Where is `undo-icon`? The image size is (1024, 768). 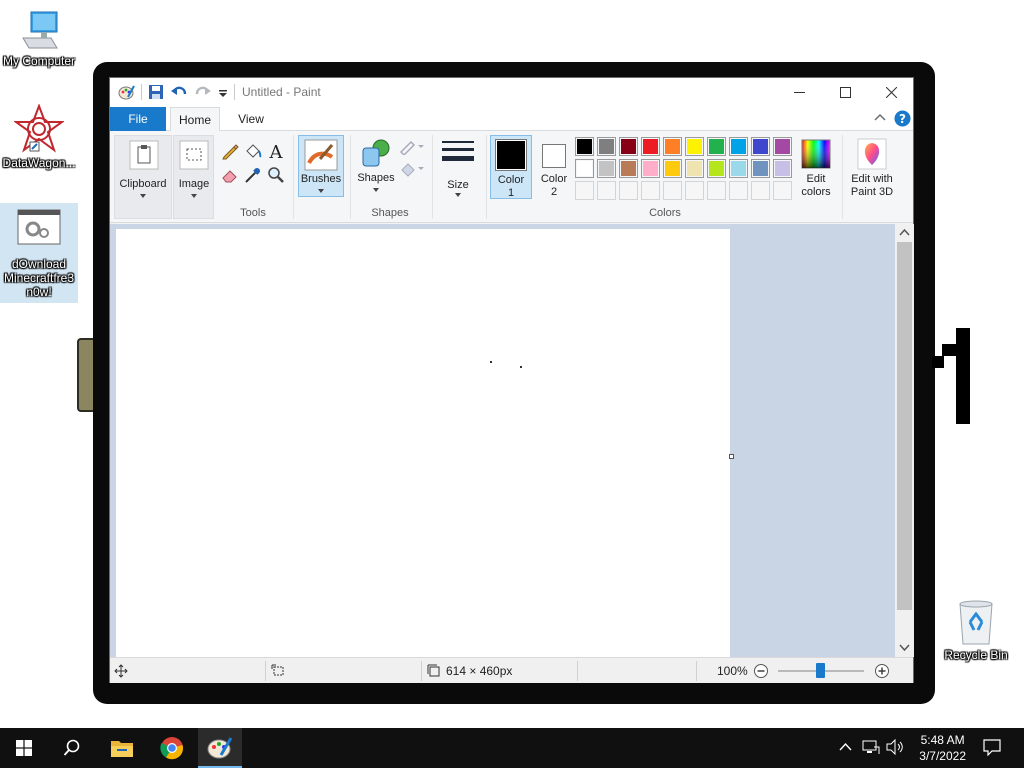
undo-icon is located at coordinates (179, 92).